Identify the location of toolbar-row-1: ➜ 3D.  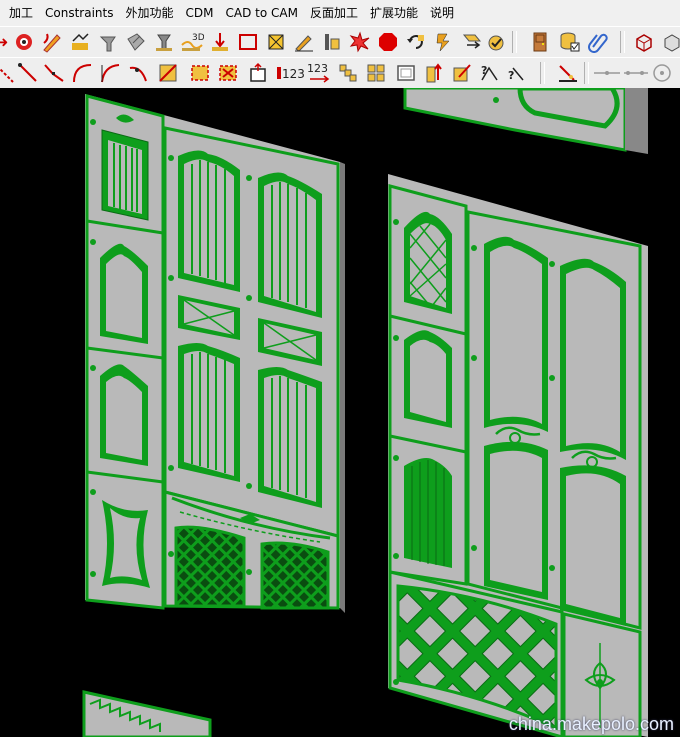
(340, 42).